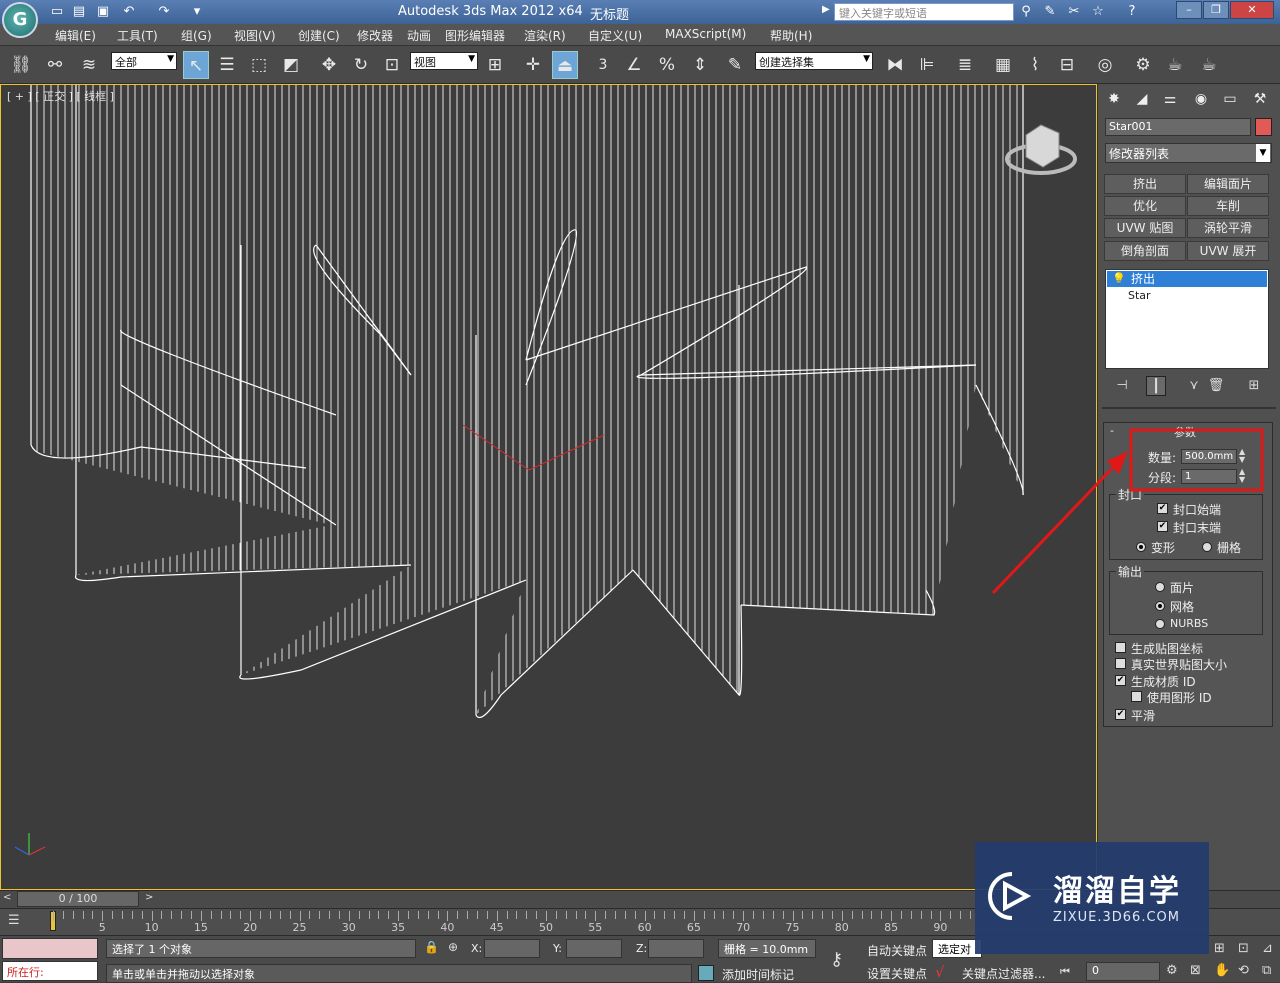  Describe the element at coordinates (1123, 971) in the screenshot. I see `current-frame-field: 0` at that location.